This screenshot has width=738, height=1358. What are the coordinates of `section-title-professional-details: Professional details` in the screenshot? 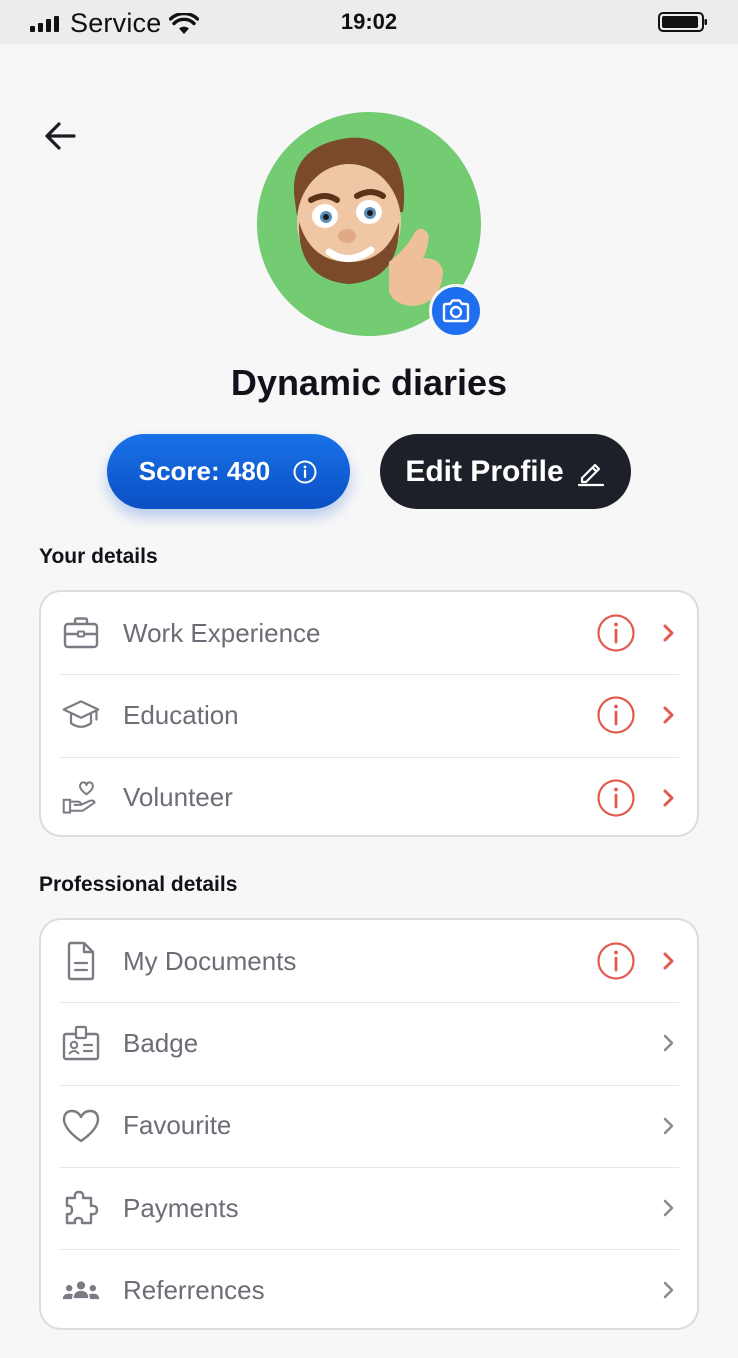 It's located at (138, 884).